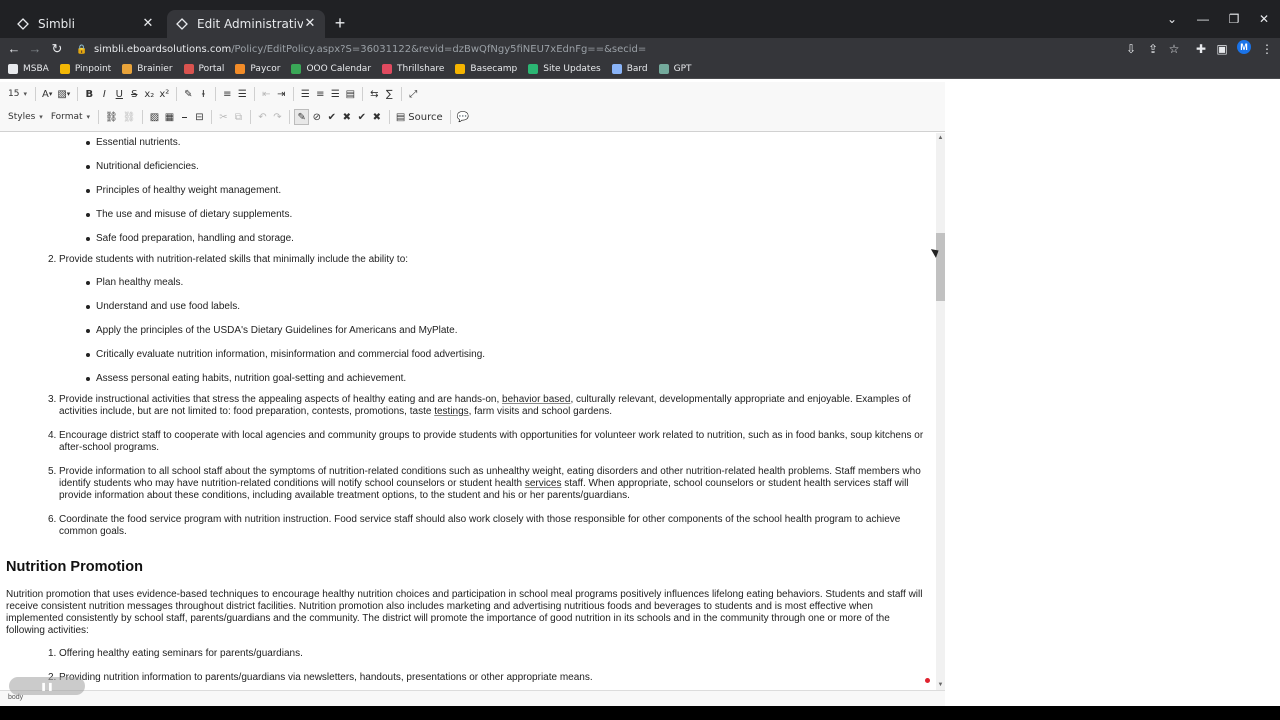  What do you see at coordinates (413, 69) in the screenshot?
I see `bookmark-item: Thrillshare` at bounding box center [413, 69].